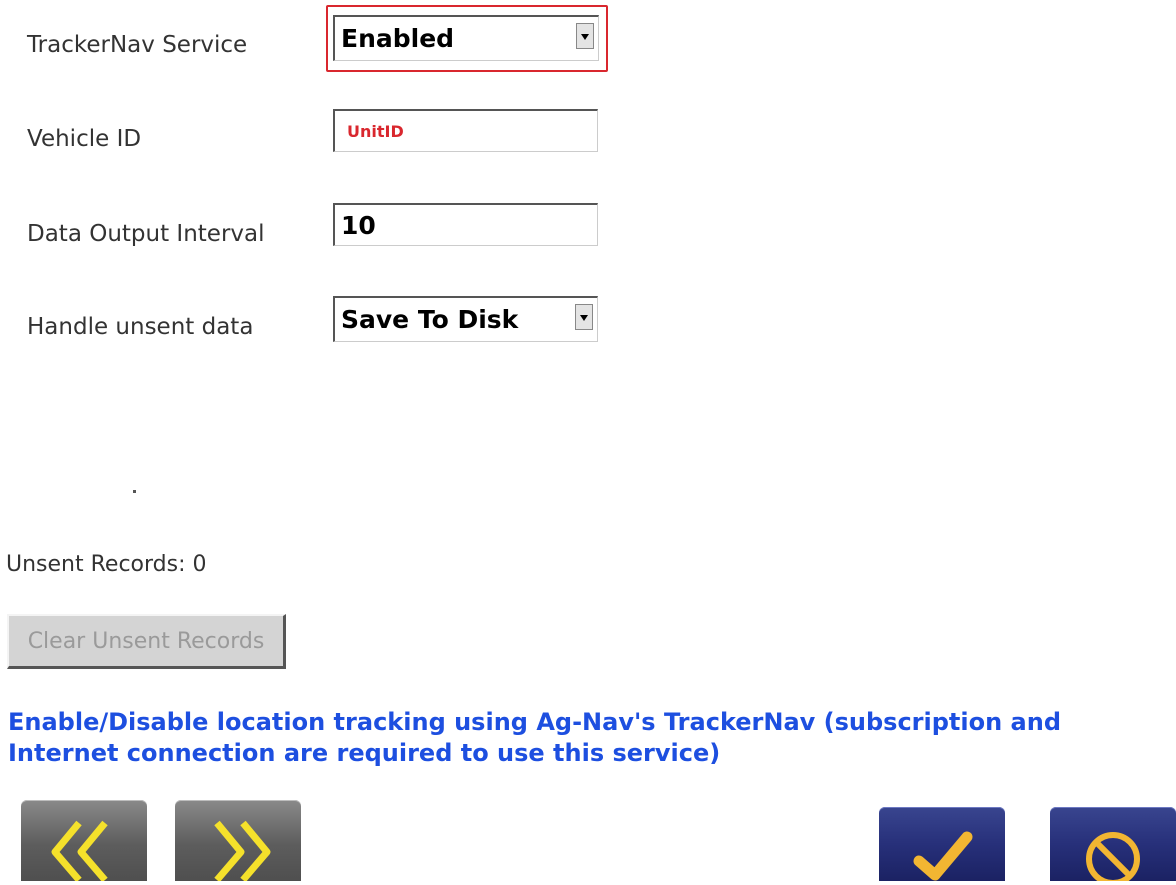 This screenshot has height=885, width=1176. Describe the element at coordinates (466, 38) in the screenshot. I see `trackernav-service-select: Enabled` at that location.